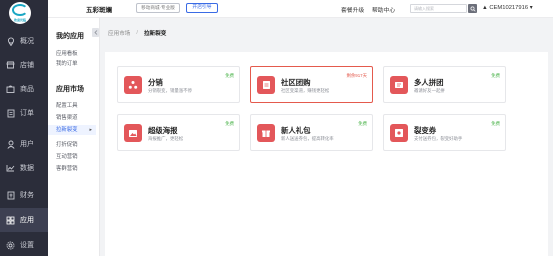 Image resolution: width=553 pixels, height=256 pixels. I want to click on coupon-icon, so click(399, 133).